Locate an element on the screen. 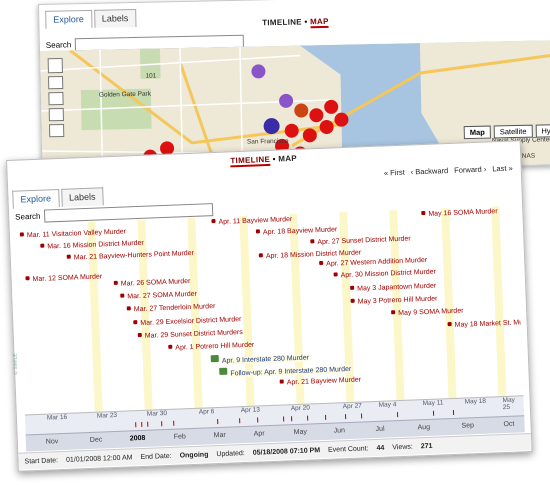 This screenshot has height=485, width=550. axis-label: Nov is located at coordinates (52, 442).